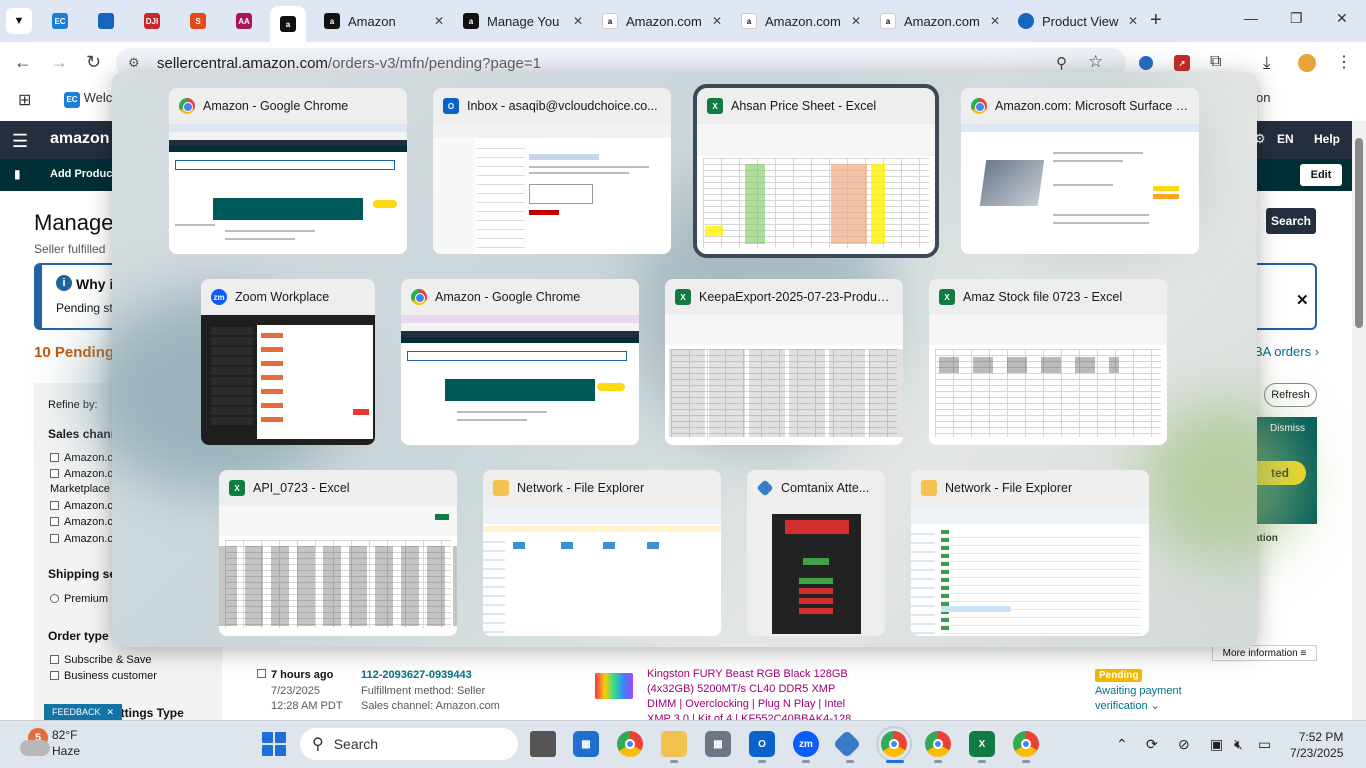 This screenshot has height=768, width=1366. I want to click on pinned-tab-aa: AA, so click(244, 21).